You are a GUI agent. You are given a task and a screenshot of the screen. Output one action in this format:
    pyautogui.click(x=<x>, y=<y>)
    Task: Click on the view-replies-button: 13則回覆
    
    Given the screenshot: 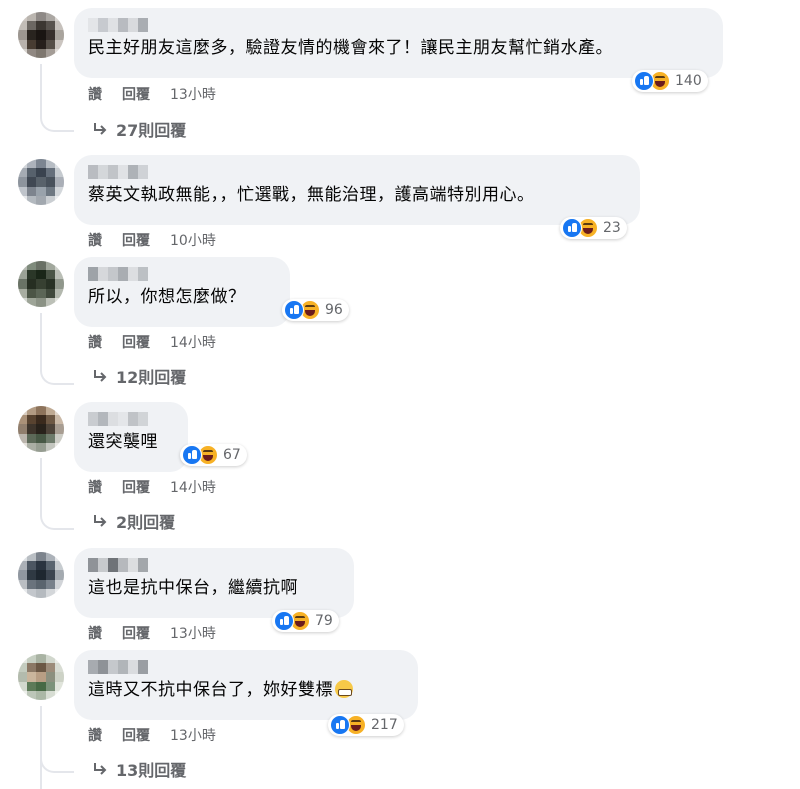 What is the action you would take?
    pyautogui.click(x=139, y=769)
    